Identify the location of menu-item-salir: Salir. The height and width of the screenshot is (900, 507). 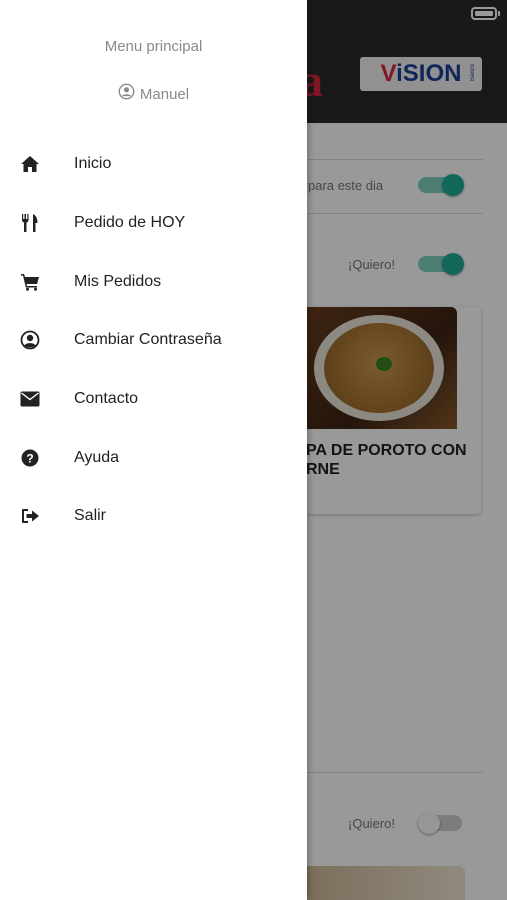
(153, 516).